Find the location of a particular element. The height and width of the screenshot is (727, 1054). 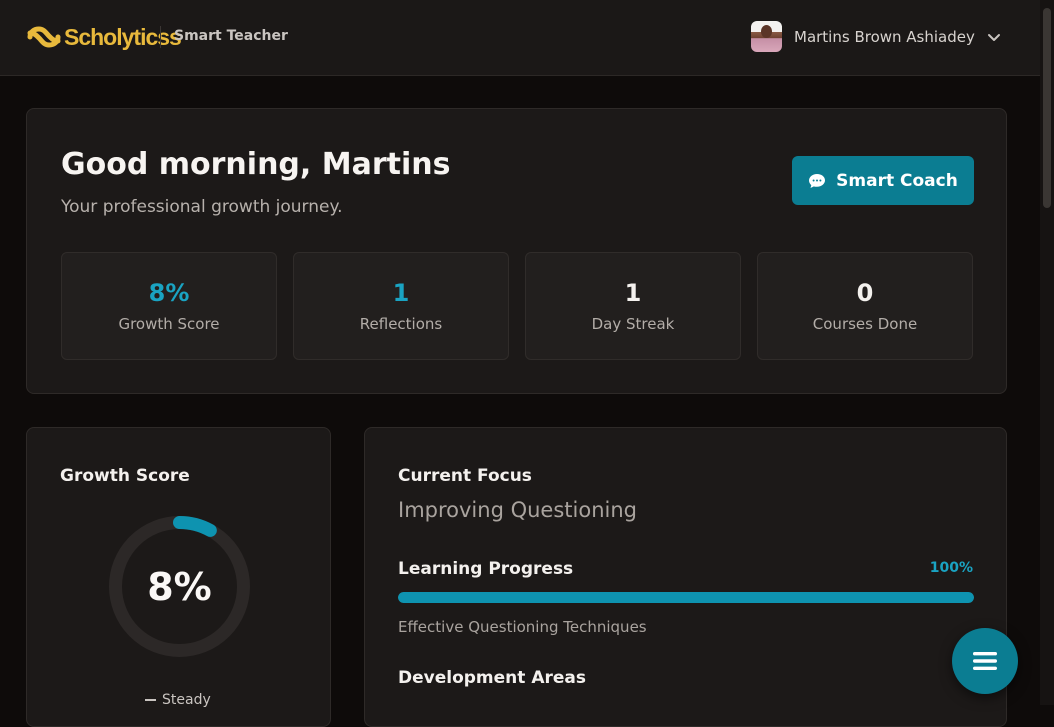

learning-progress-fill is located at coordinates (686, 597).